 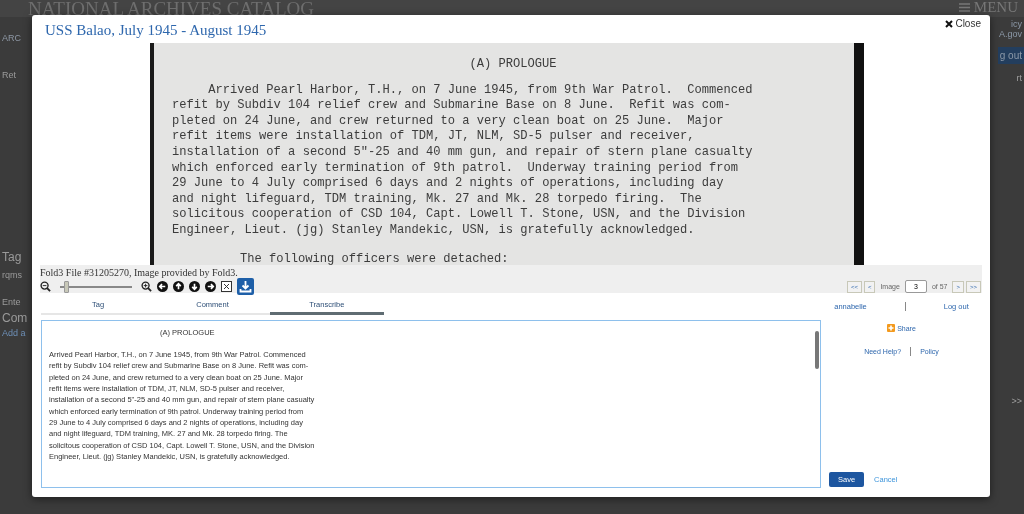 I want to click on menu-icon, so click(x=964, y=7).